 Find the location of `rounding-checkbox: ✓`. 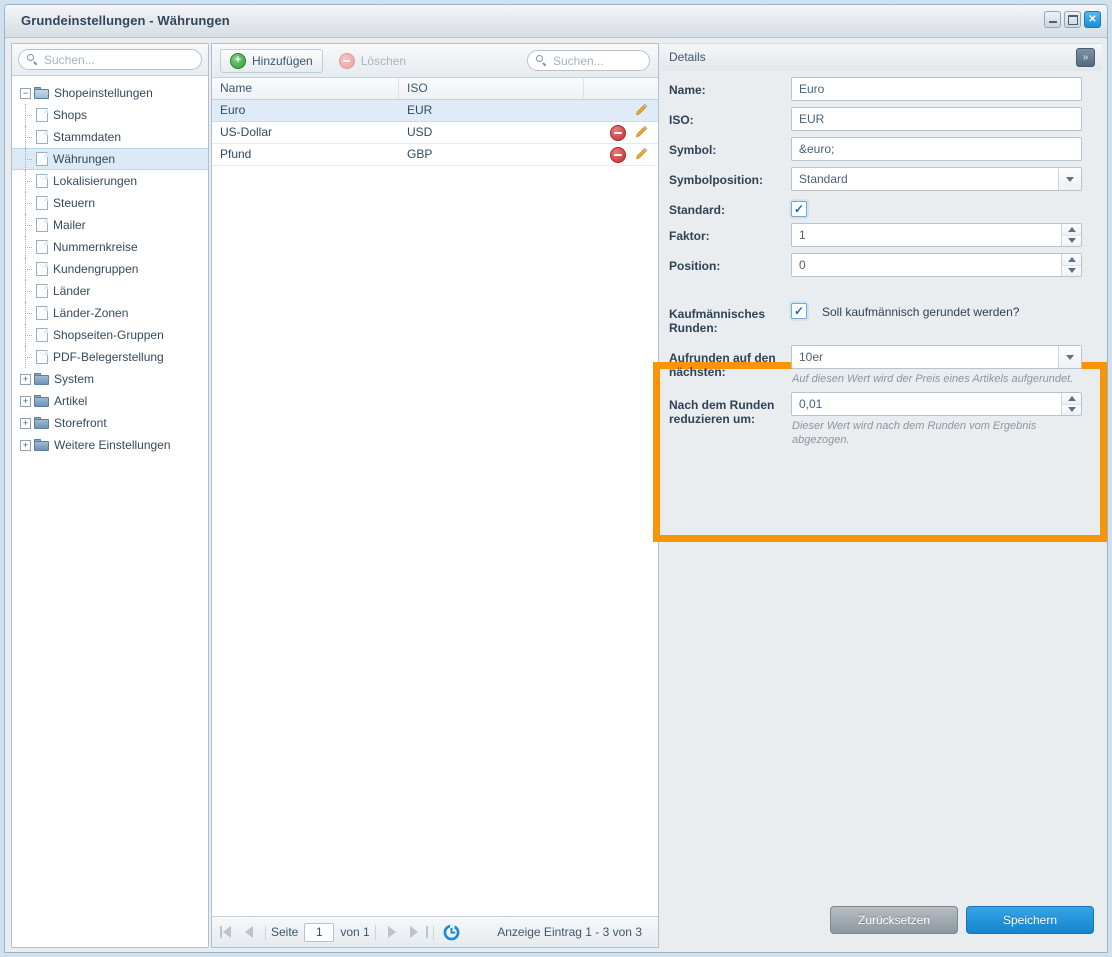

rounding-checkbox: ✓ is located at coordinates (799, 311).